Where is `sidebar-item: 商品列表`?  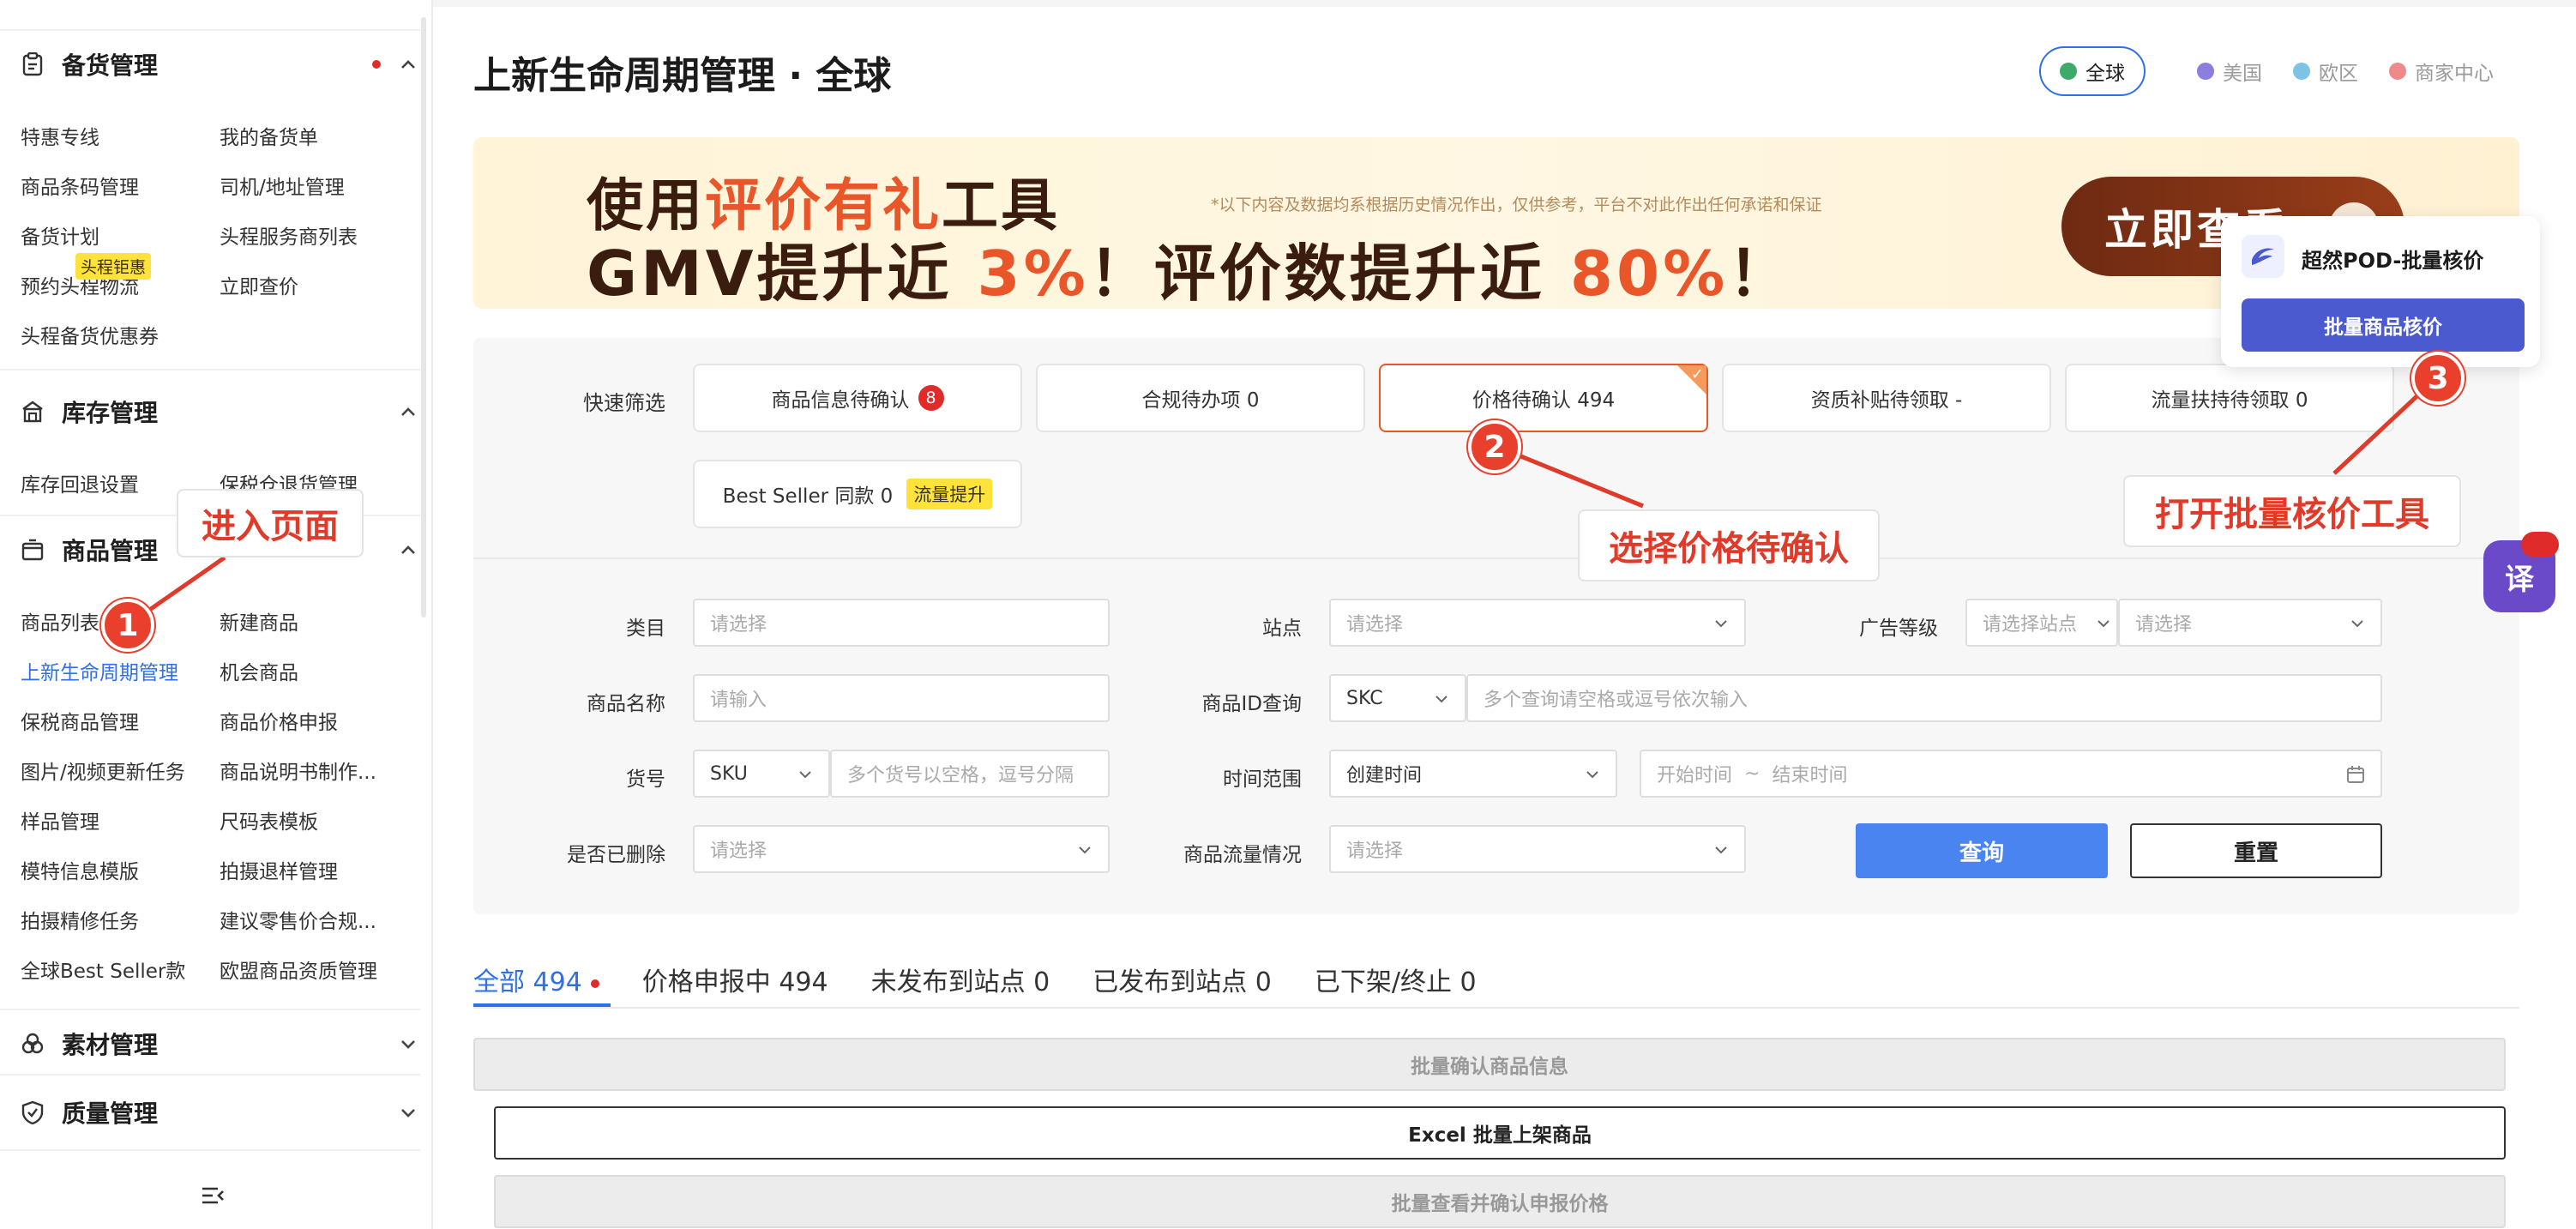 sidebar-item: 商品列表 is located at coordinates (60, 621).